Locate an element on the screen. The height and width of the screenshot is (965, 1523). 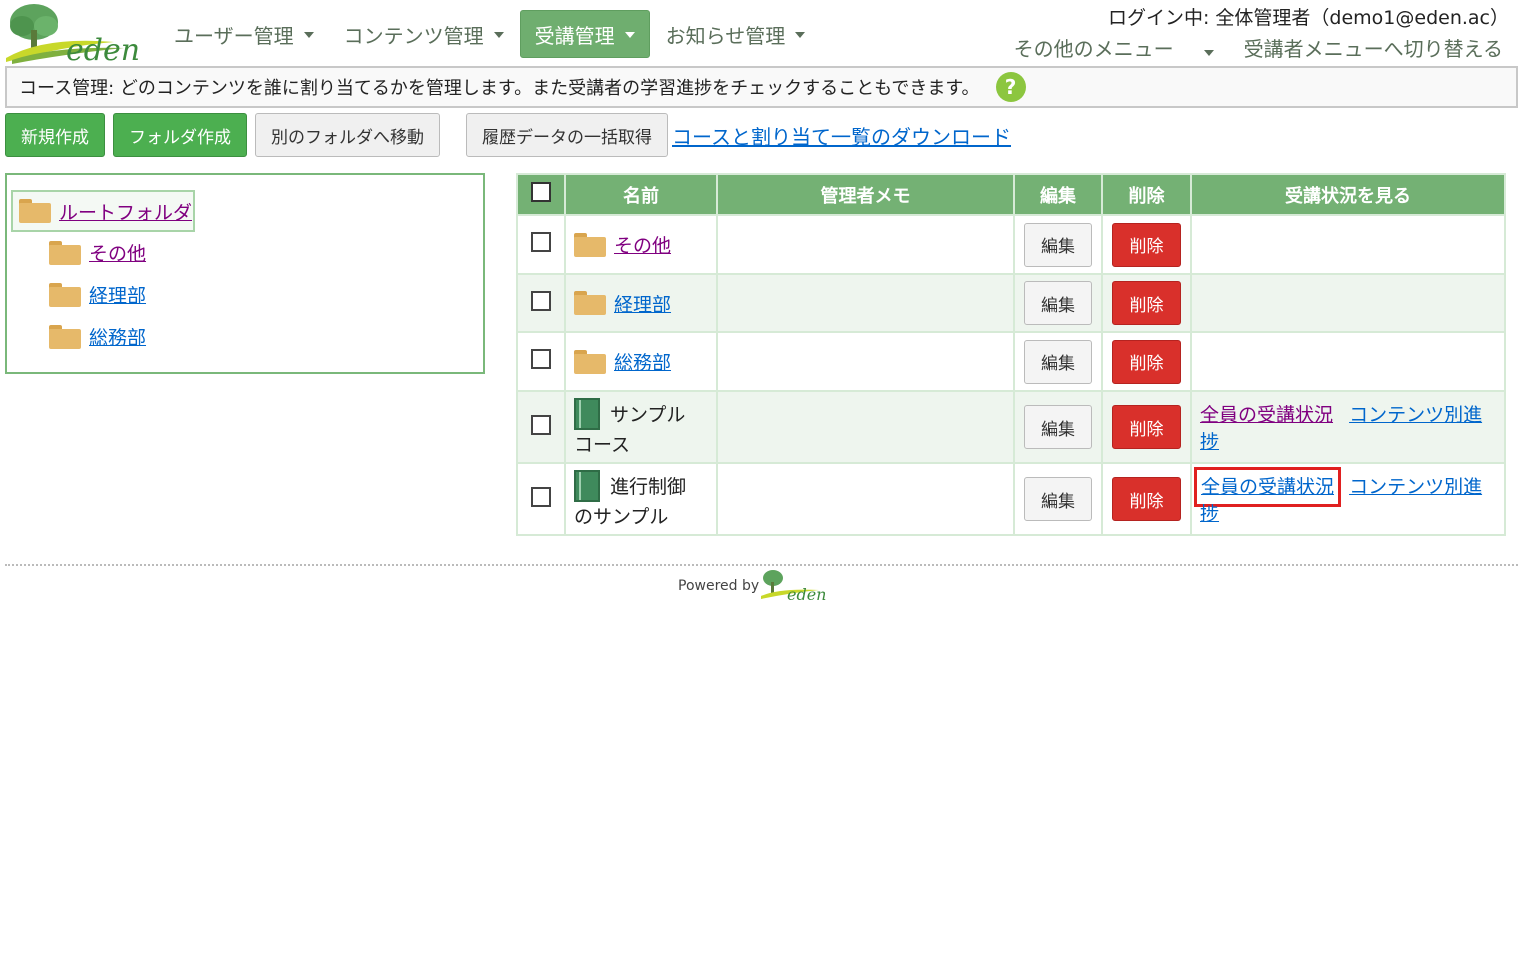
tree-root-folder: ルートフォルダ is located at coordinates (103, 211).